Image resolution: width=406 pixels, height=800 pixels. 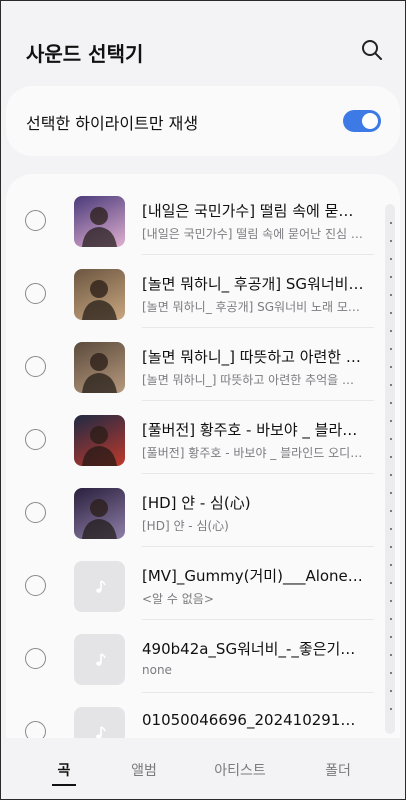 I want to click on song-subtitle: none, so click(x=157, y=670).